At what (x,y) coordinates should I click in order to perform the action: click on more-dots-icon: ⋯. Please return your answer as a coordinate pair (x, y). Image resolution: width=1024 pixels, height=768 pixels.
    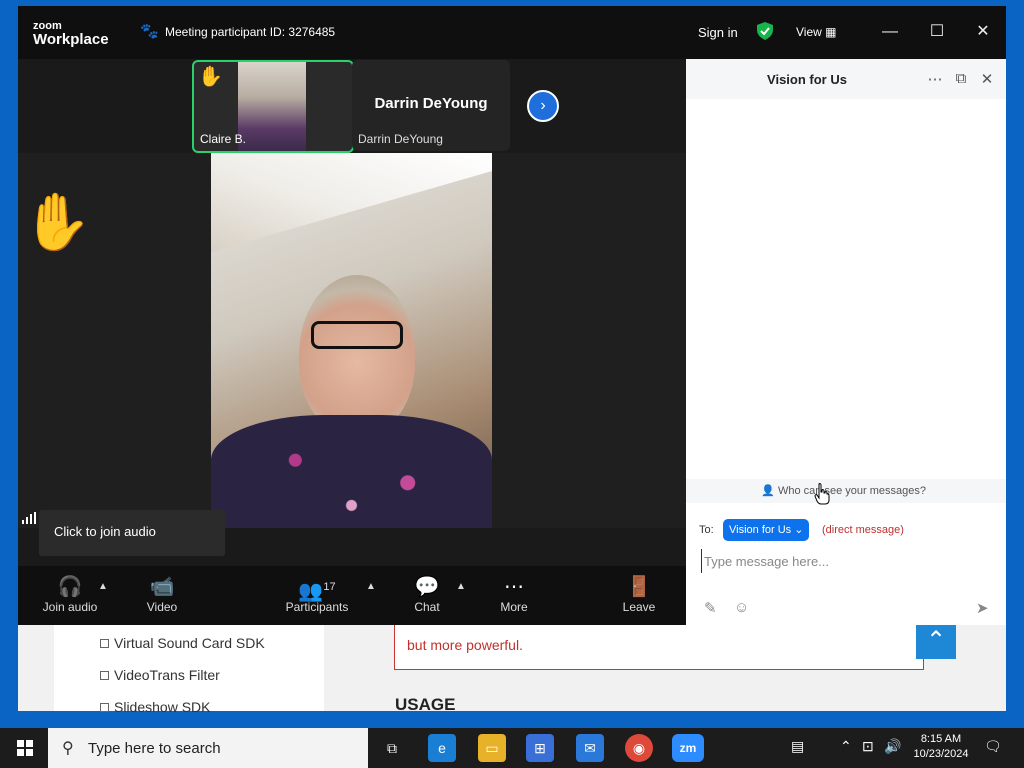
    Looking at the image, I should click on (514, 587).